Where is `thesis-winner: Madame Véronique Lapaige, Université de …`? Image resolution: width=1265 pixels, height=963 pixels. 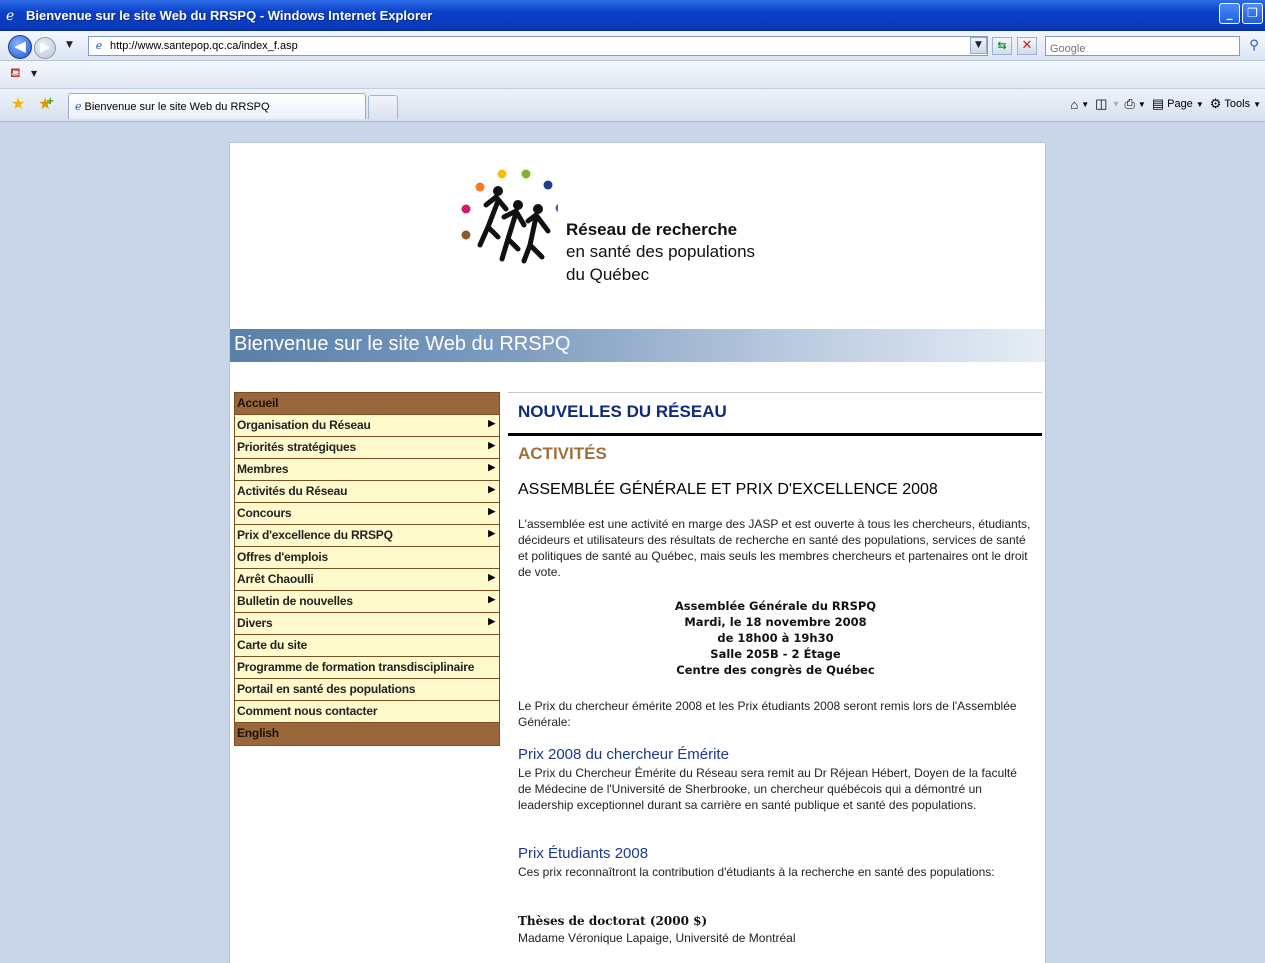
thesis-winner: Madame Véronique Lapaige, Université de … is located at coordinates (657, 938).